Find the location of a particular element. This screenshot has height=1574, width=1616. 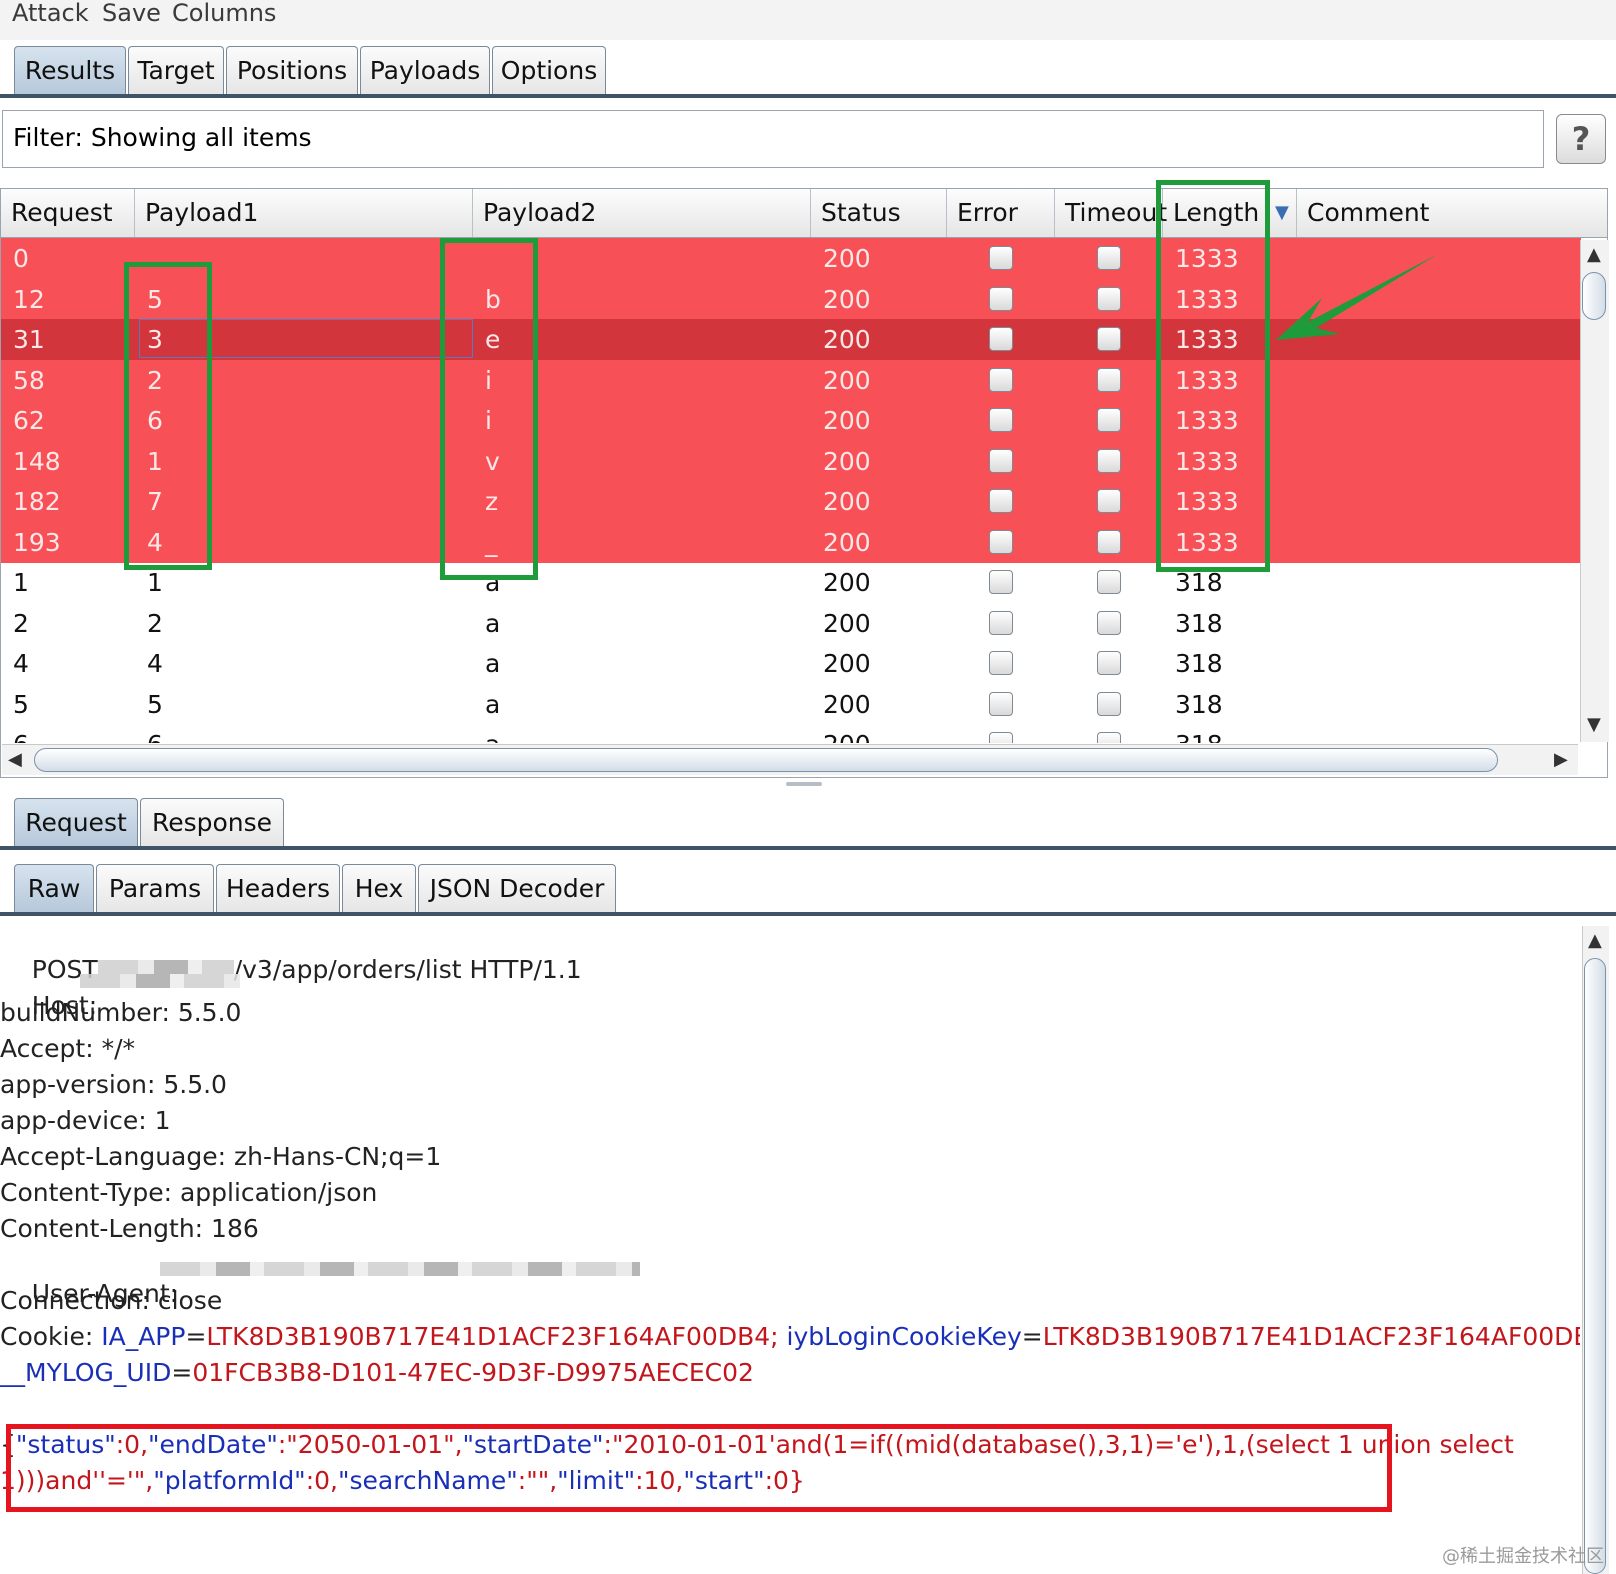

scroll-left-icon: ◀ is located at coordinates (15, 759).